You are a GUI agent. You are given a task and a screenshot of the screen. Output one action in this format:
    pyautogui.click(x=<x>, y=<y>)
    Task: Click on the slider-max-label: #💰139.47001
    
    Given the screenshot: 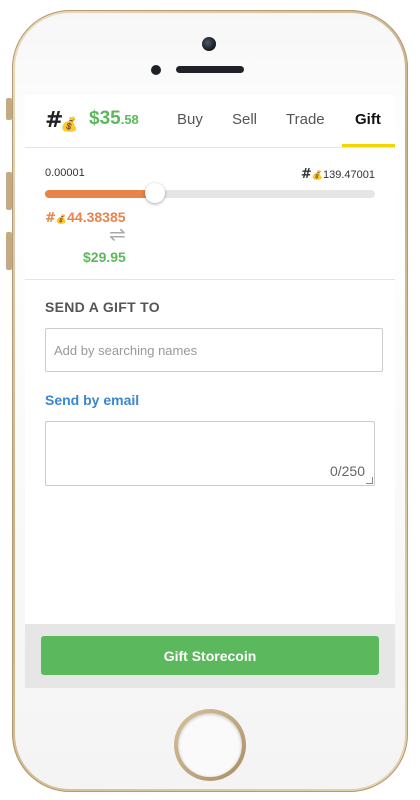 What is the action you would take?
    pyautogui.click(x=338, y=174)
    